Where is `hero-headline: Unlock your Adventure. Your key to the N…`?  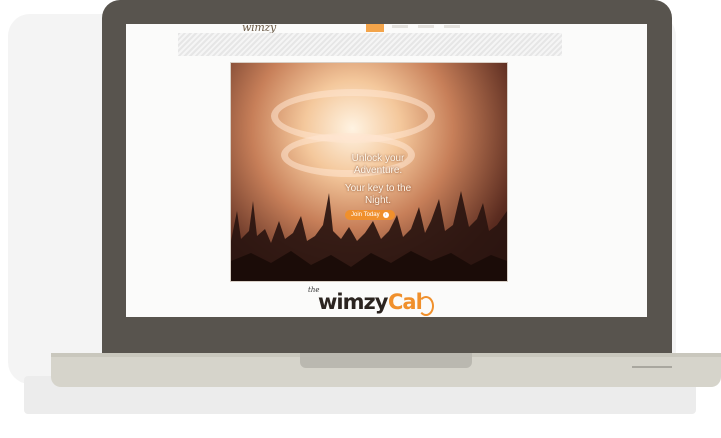
hero-headline: Unlock your Adventure. Your key to the N… is located at coordinates (378, 183).